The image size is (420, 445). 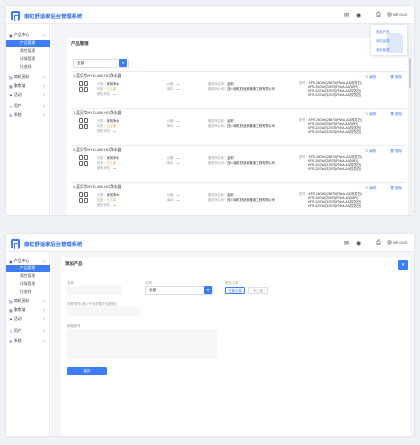 What do you see at coordinates (208, 290) in the screenshot?
I see `category-dropdown-button: ▾` at bounding box center [208, 290].